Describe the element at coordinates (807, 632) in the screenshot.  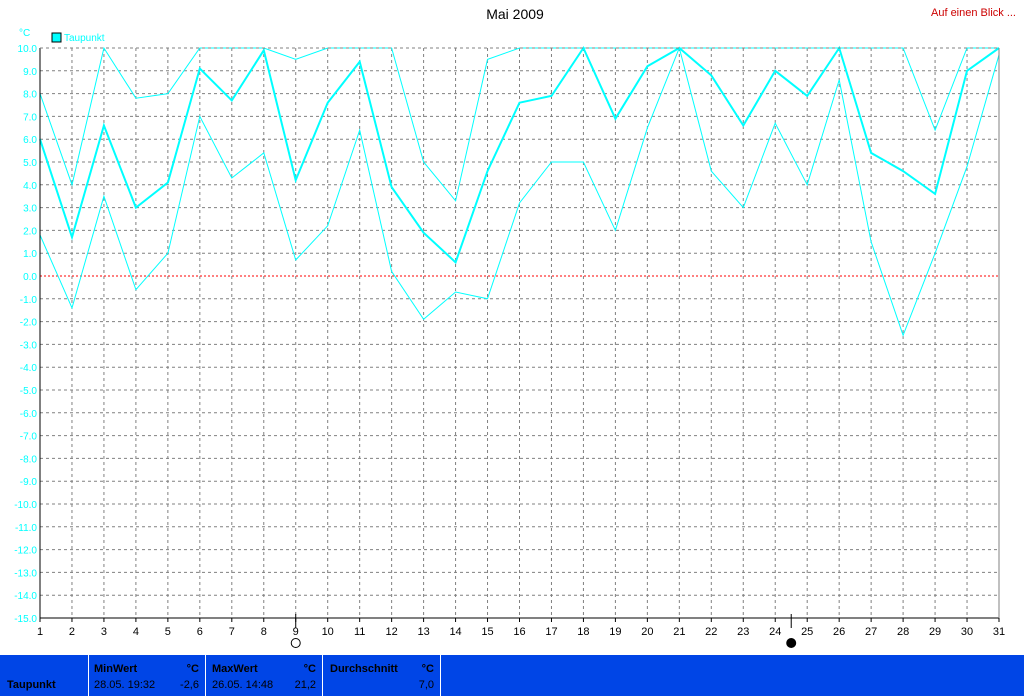
I see `x-tick-label: 25` at that location.